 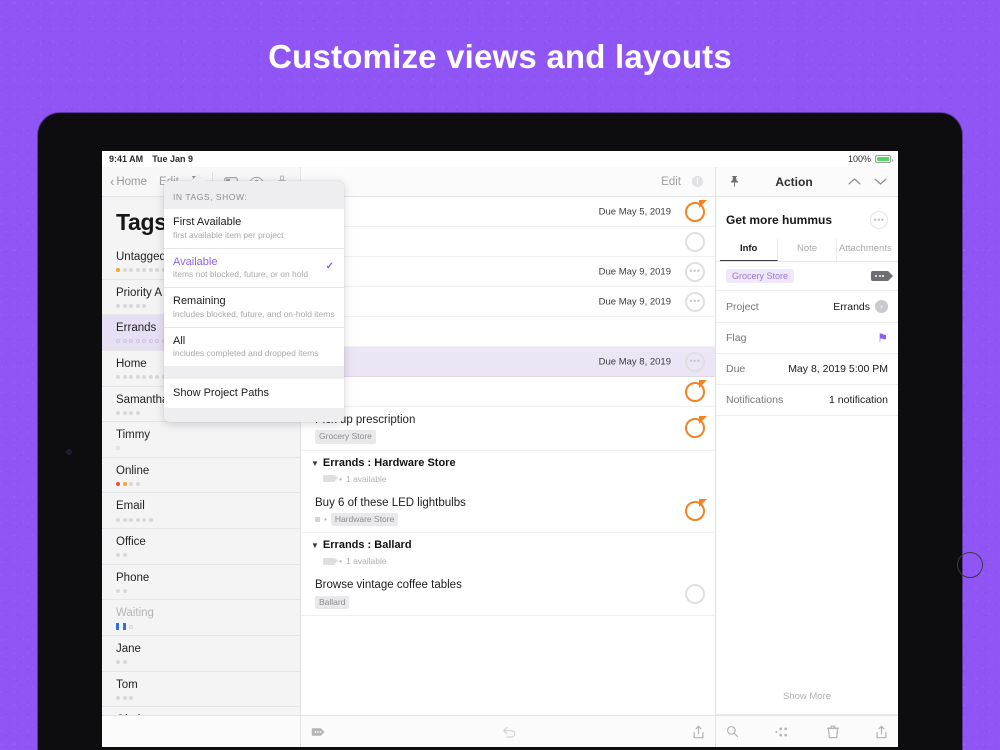 I want to click on inspector-title: Action, so click(x=794, y=181).